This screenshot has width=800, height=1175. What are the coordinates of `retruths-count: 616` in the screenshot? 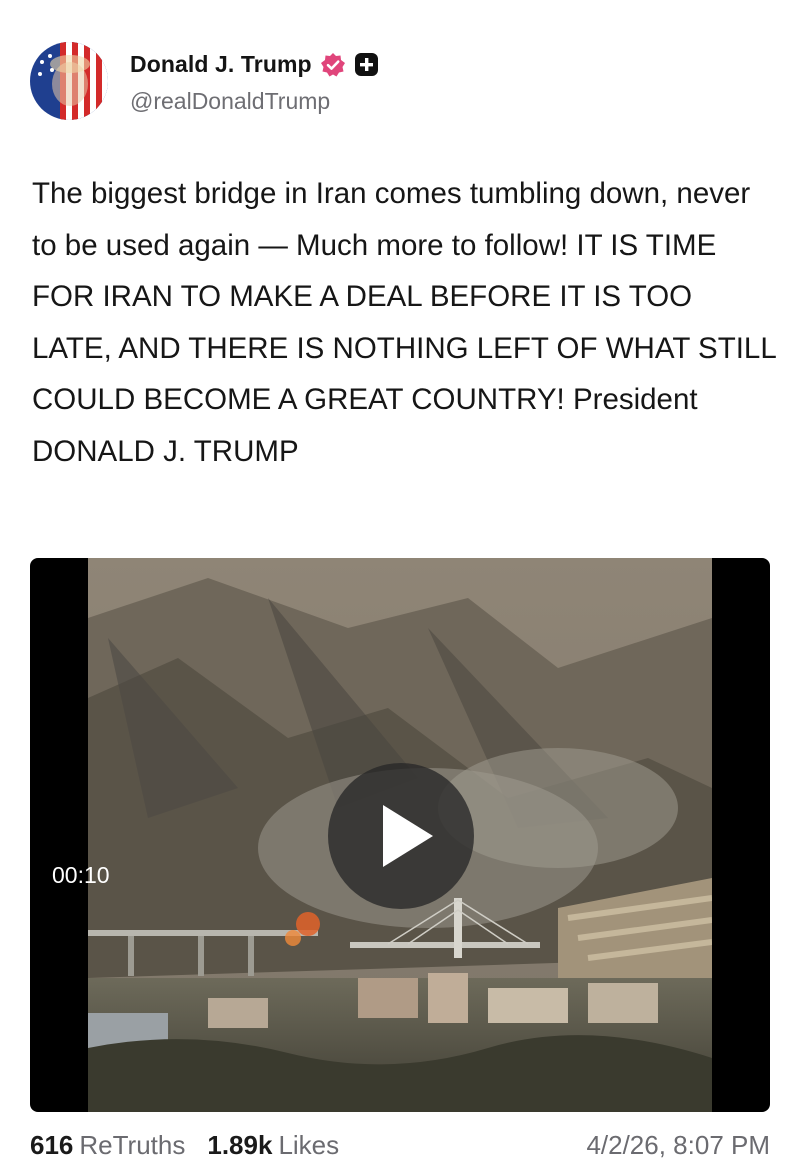 It's located at (52, 1145).